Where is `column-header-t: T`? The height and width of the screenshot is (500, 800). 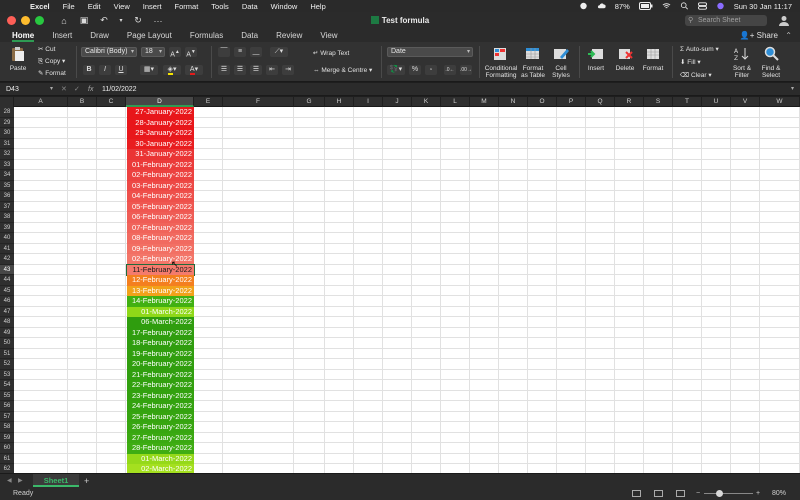 column-header-t: T is located at coordinates (687, 102).